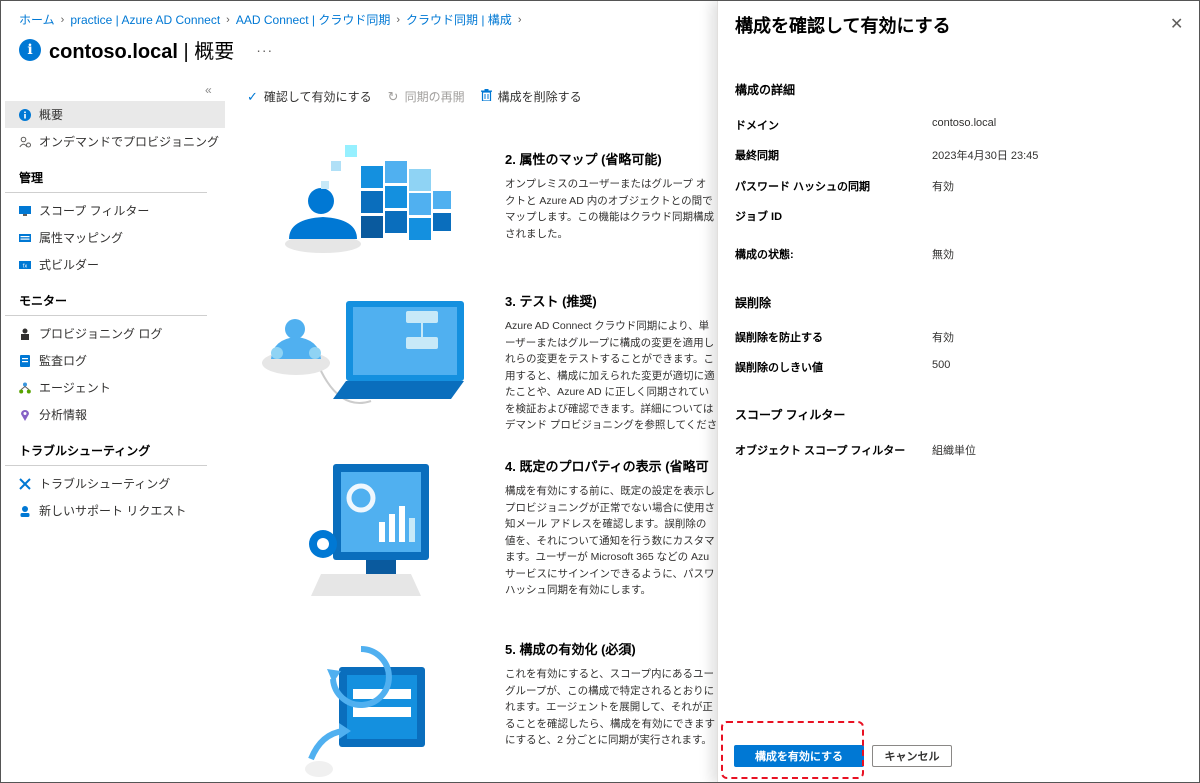  What do you see at coordinates (264, 50) in the screenshot?
I see `more-options-button: ···` at bounding box center [264, 50].